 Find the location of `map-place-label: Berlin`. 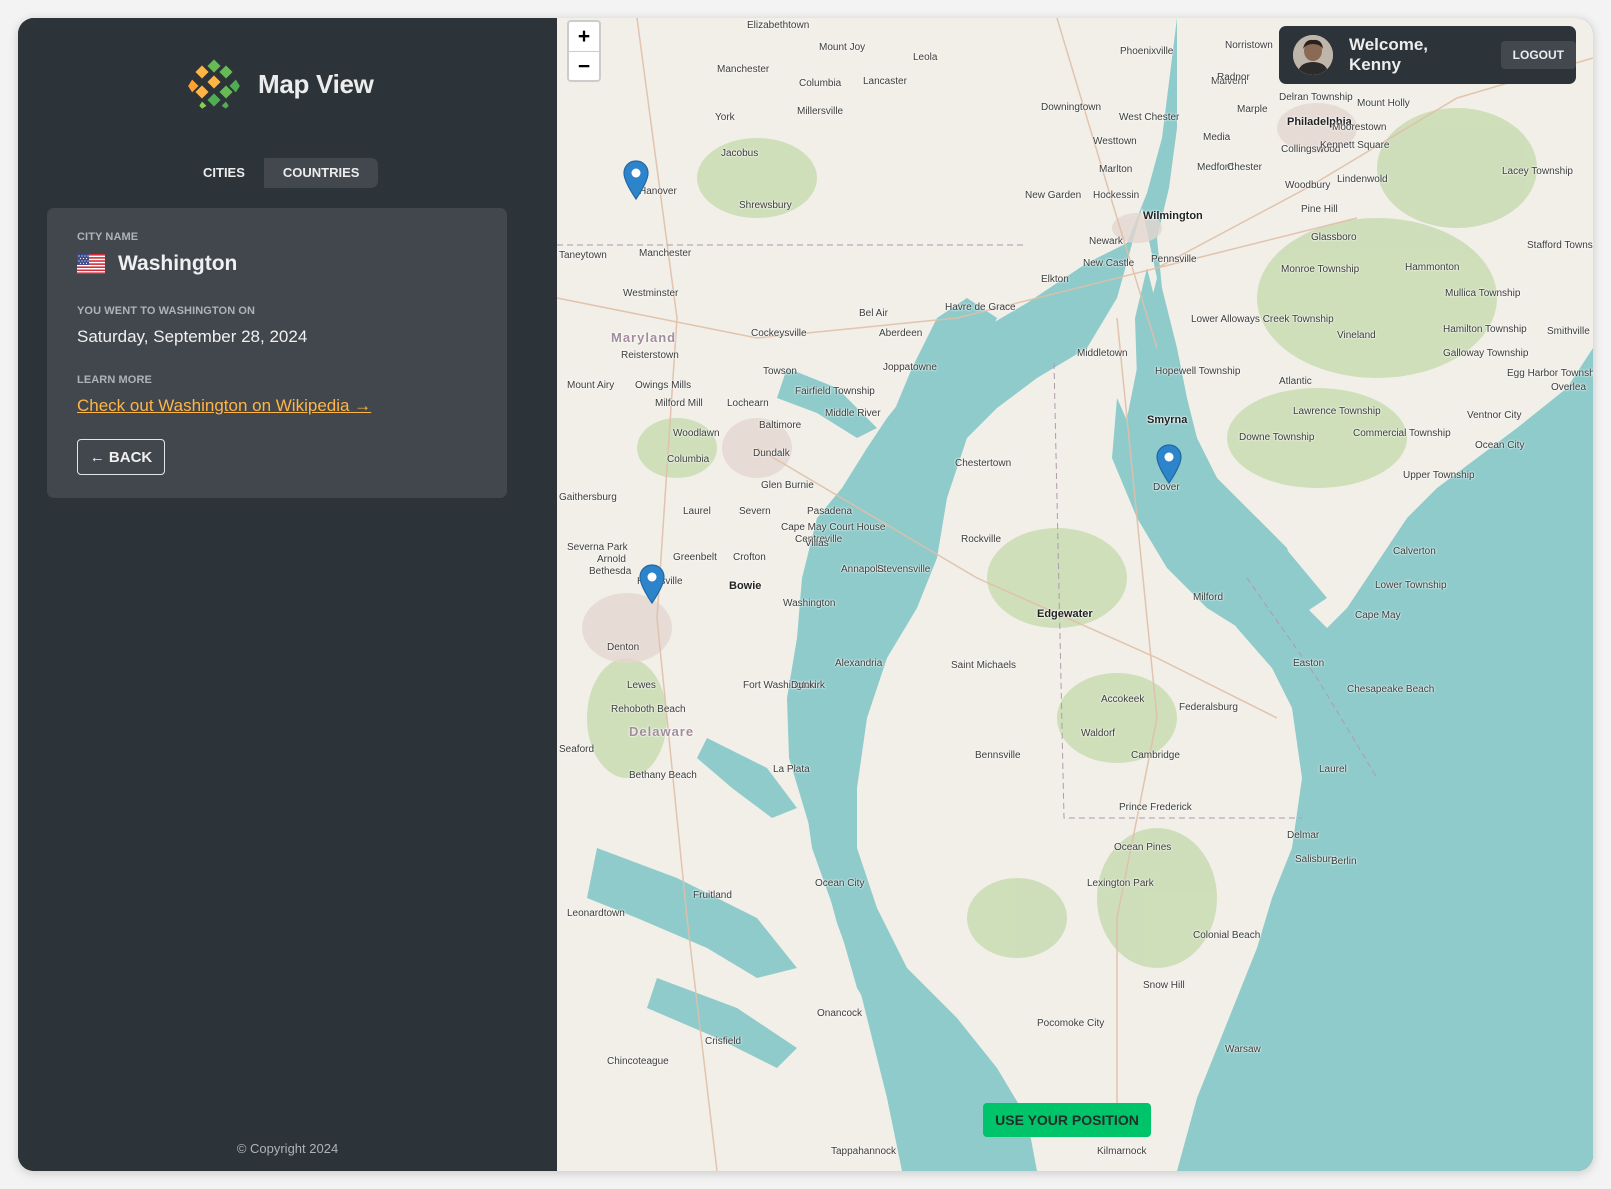

map-place-label: Berlin is located at coordinates (1344, 861).